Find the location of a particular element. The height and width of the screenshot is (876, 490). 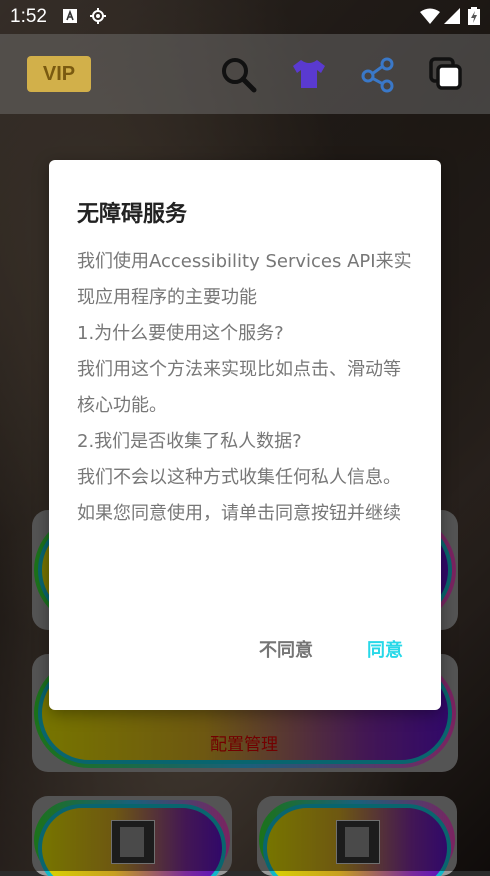

gps-icon is located at coordinates (98, 16).